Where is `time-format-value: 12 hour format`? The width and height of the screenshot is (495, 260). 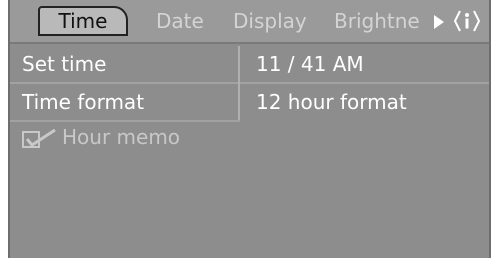
time-format-value: 12 hour format is located at coordinates (331, 102).